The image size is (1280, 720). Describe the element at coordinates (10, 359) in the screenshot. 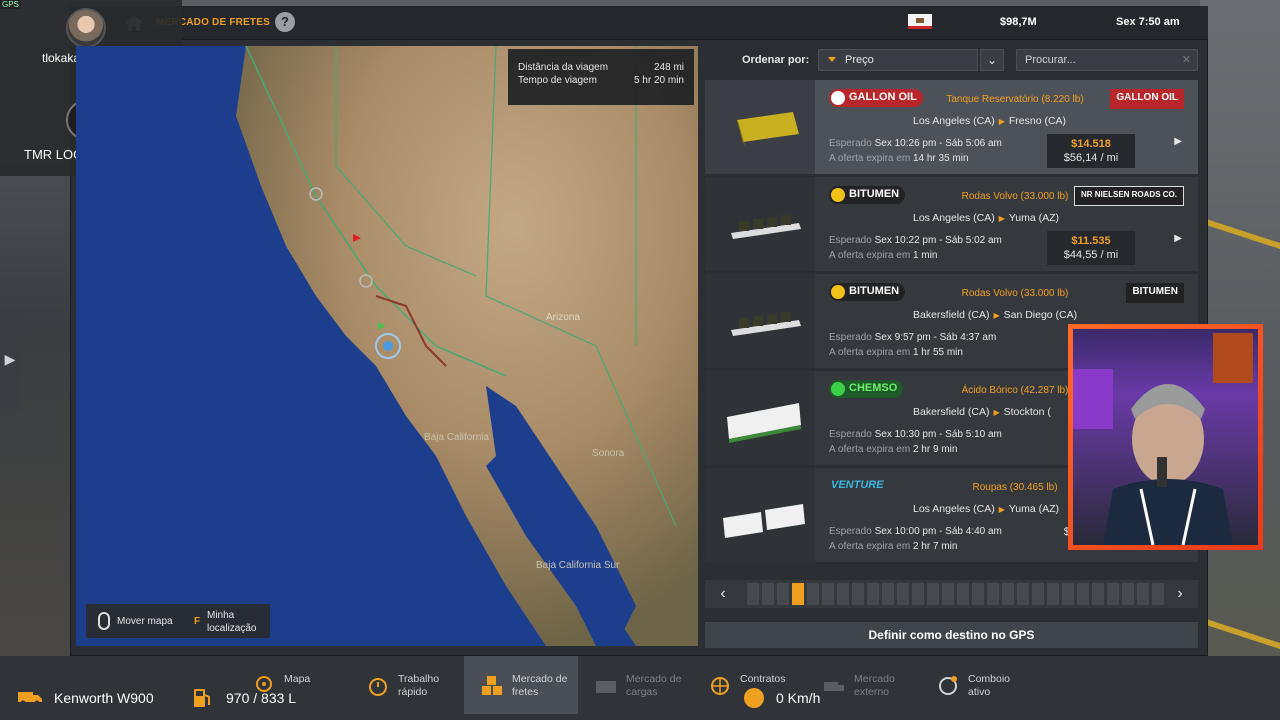

I see `expand-sidebar-arrow: ▶` at that location.